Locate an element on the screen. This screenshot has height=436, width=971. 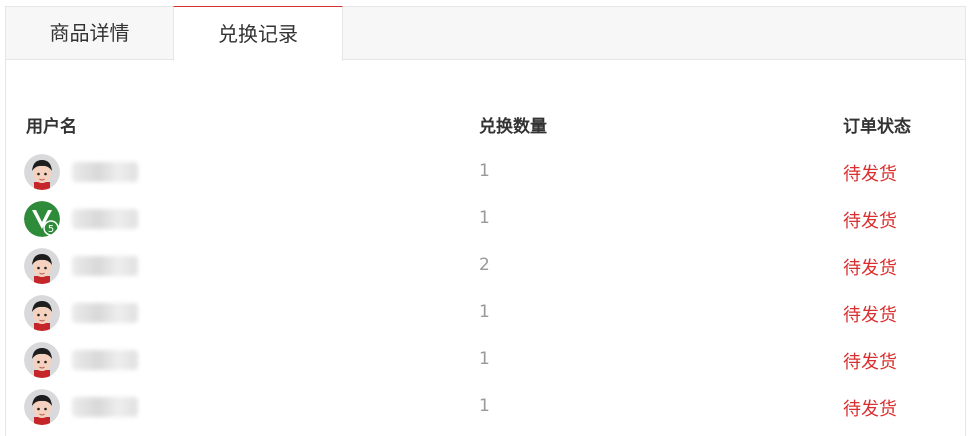
table-row: 2 待发货 is located at coordinates (485, 266).